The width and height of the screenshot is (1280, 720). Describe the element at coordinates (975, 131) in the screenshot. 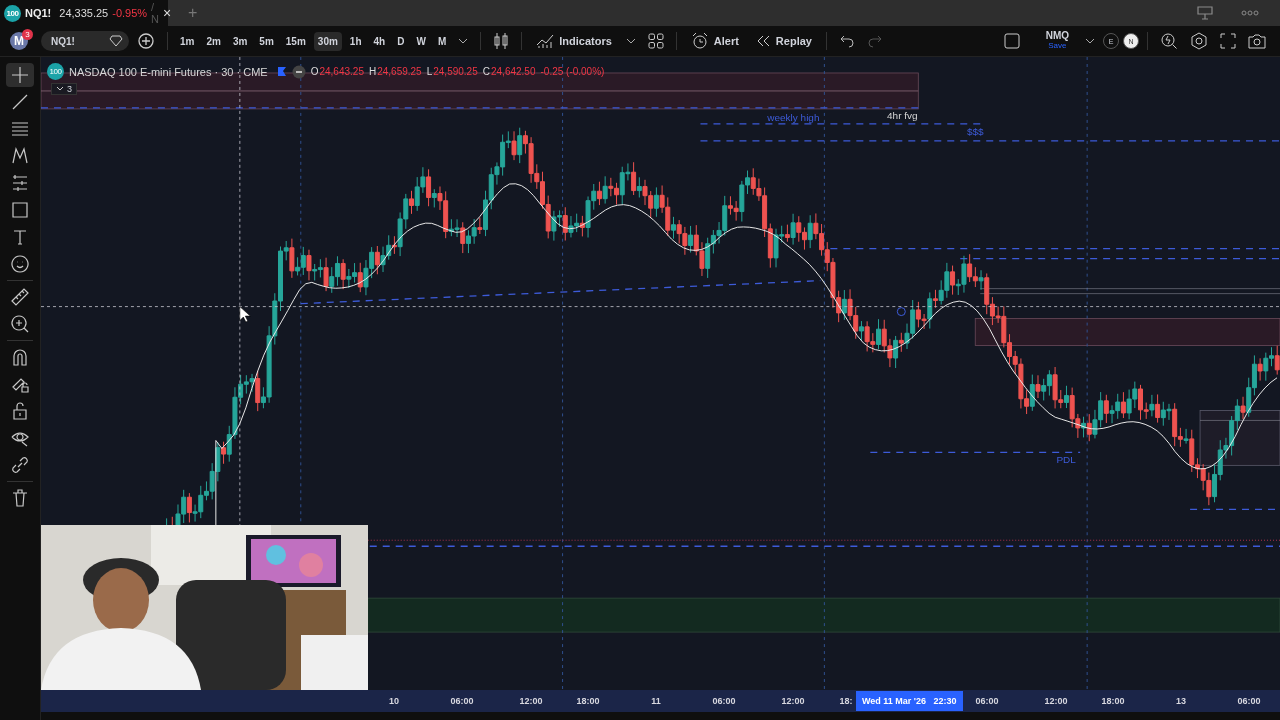

I see `level-label: $$$` at that location.